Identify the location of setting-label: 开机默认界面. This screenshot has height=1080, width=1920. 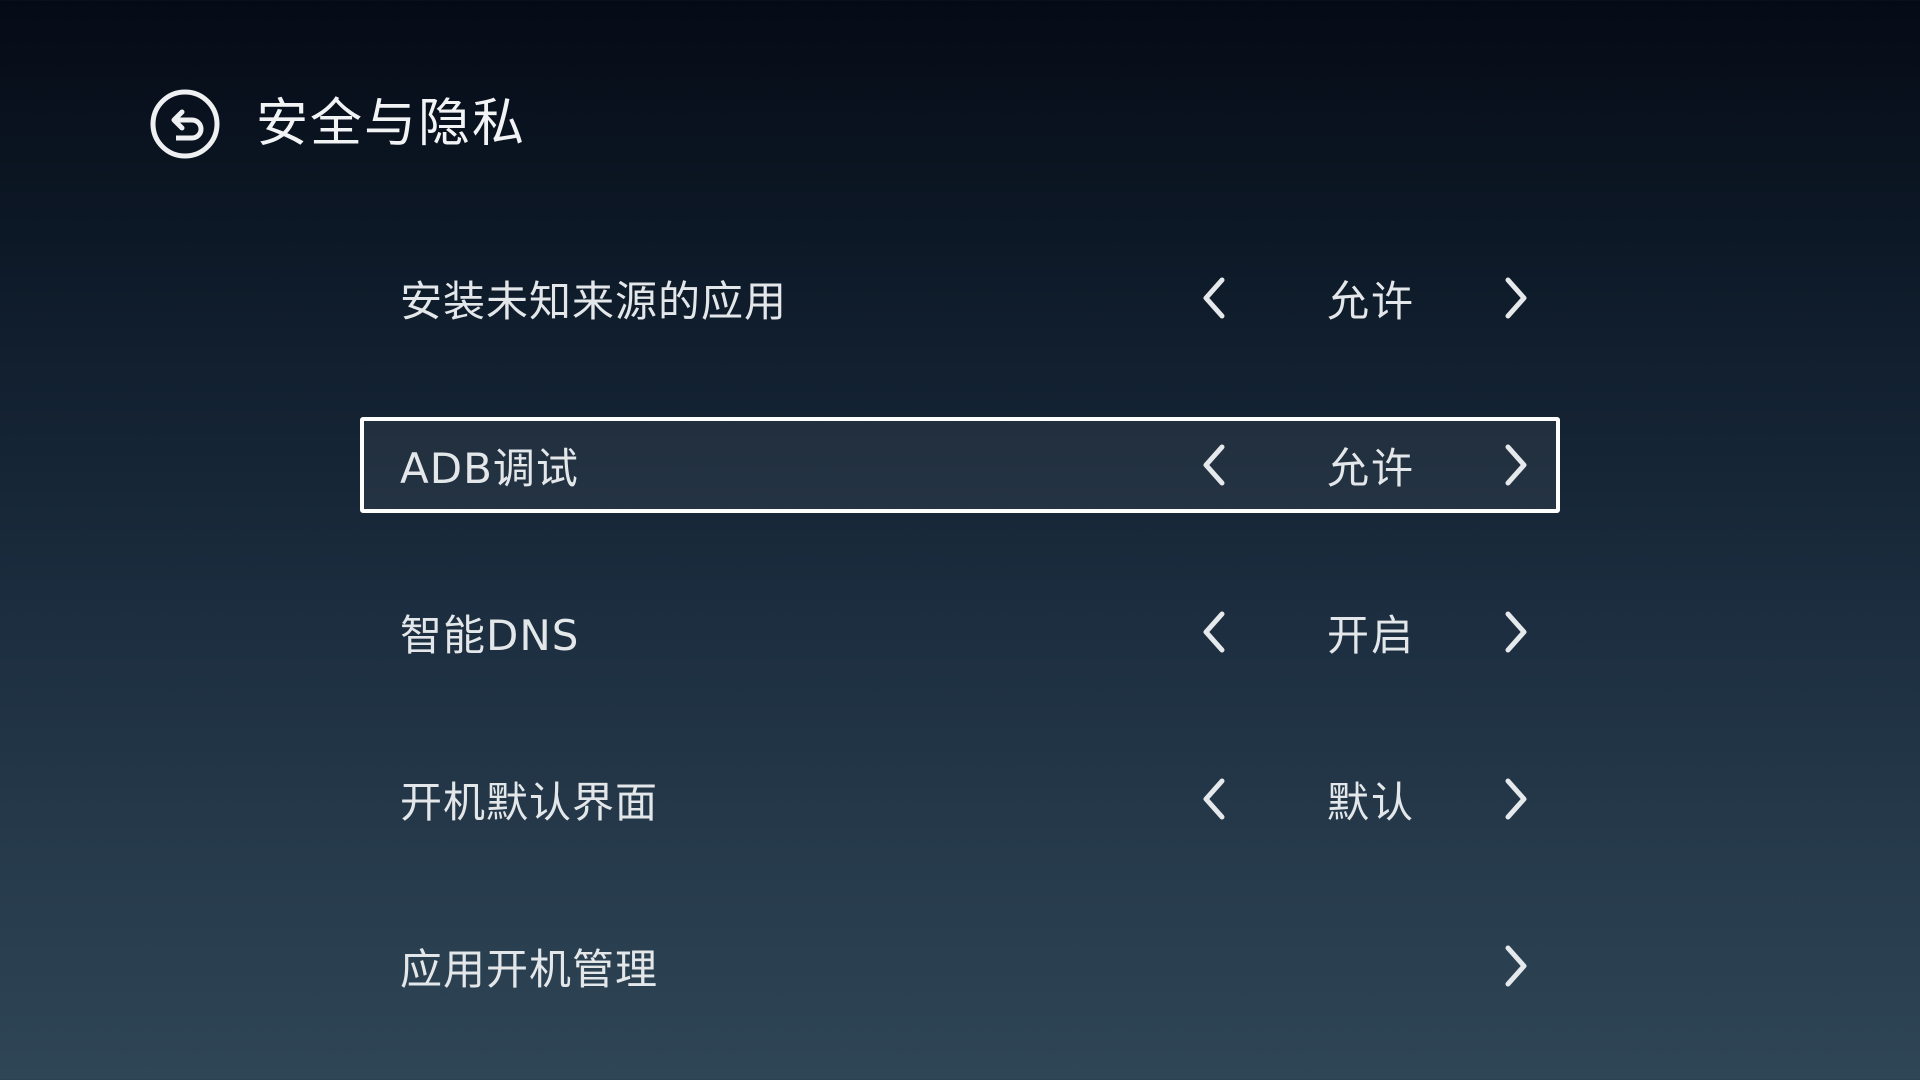
(529, 802).